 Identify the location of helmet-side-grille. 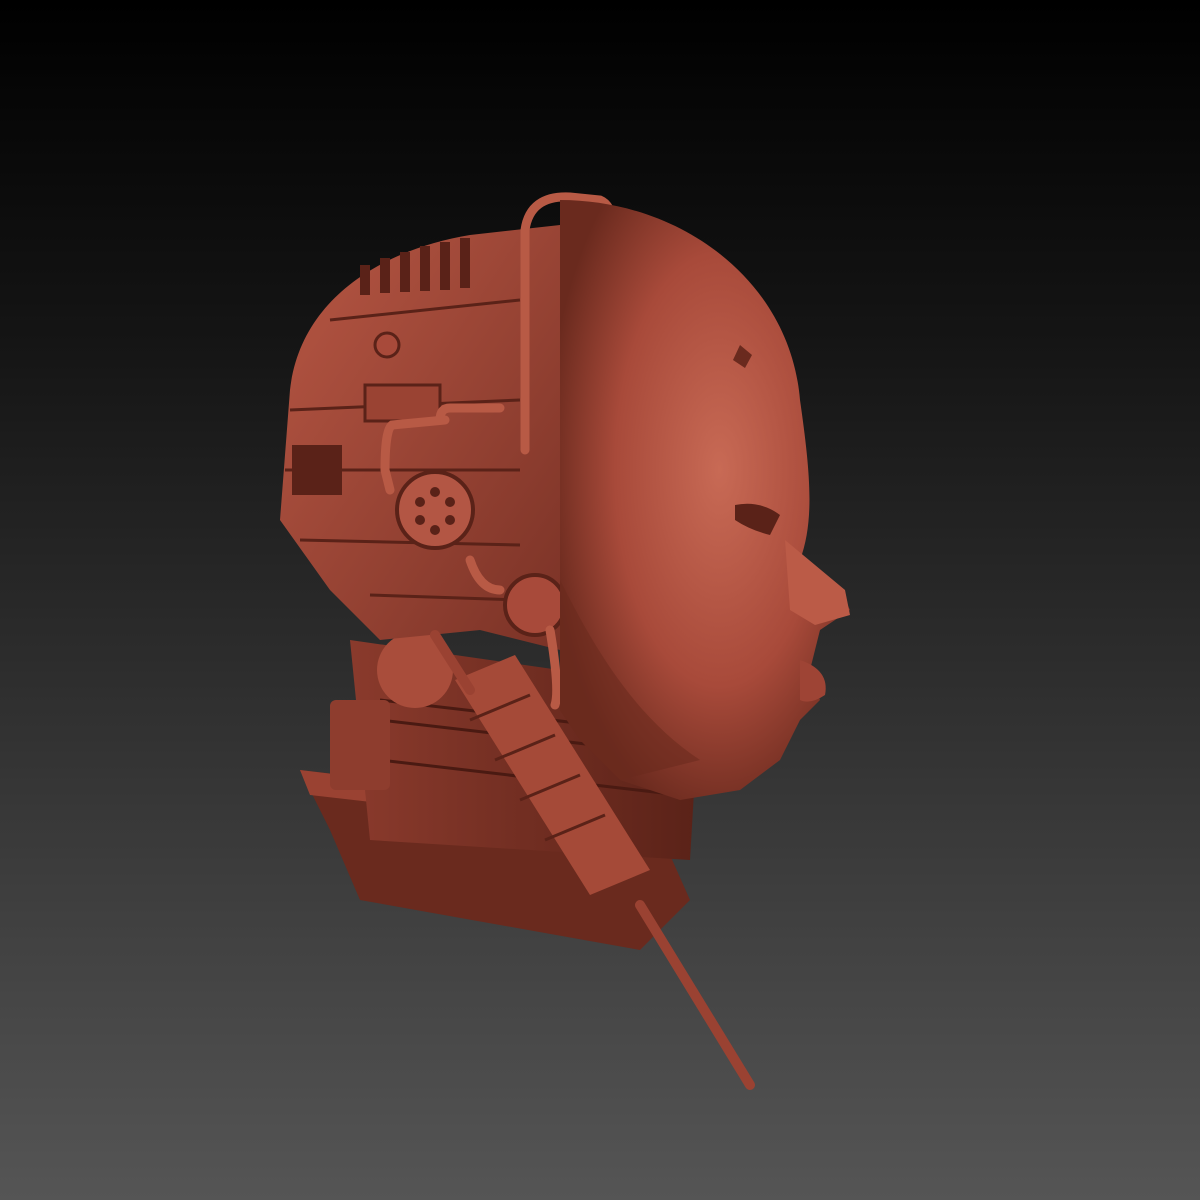
(317, 470).